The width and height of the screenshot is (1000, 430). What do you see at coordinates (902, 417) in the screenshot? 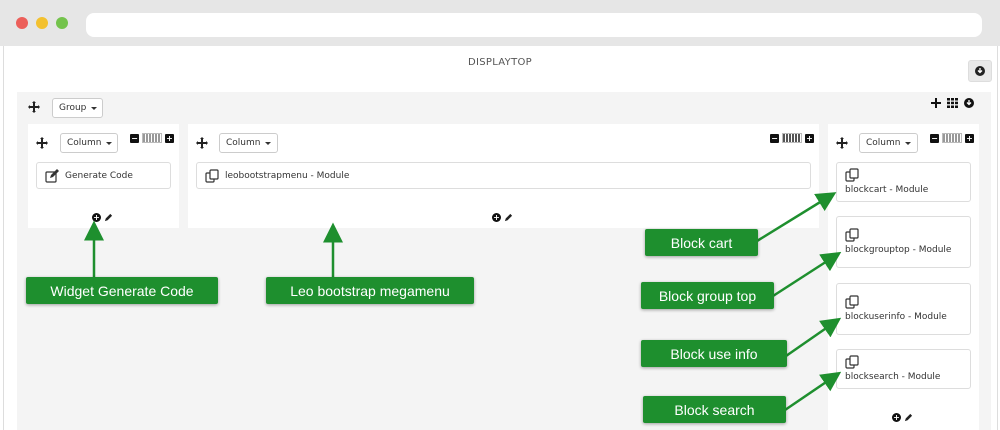
I see `column-3-footer-tools: +` at bounding box center [902, 417].